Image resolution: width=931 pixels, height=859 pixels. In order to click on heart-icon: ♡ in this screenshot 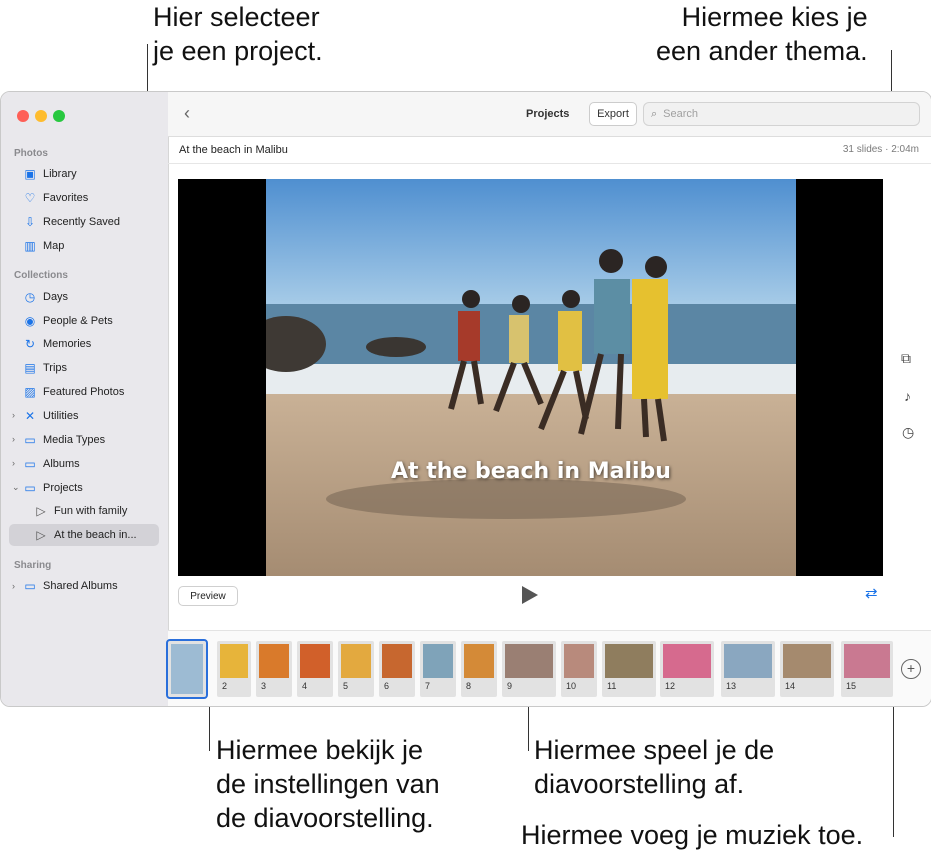, I will do `click(30, 198)`.